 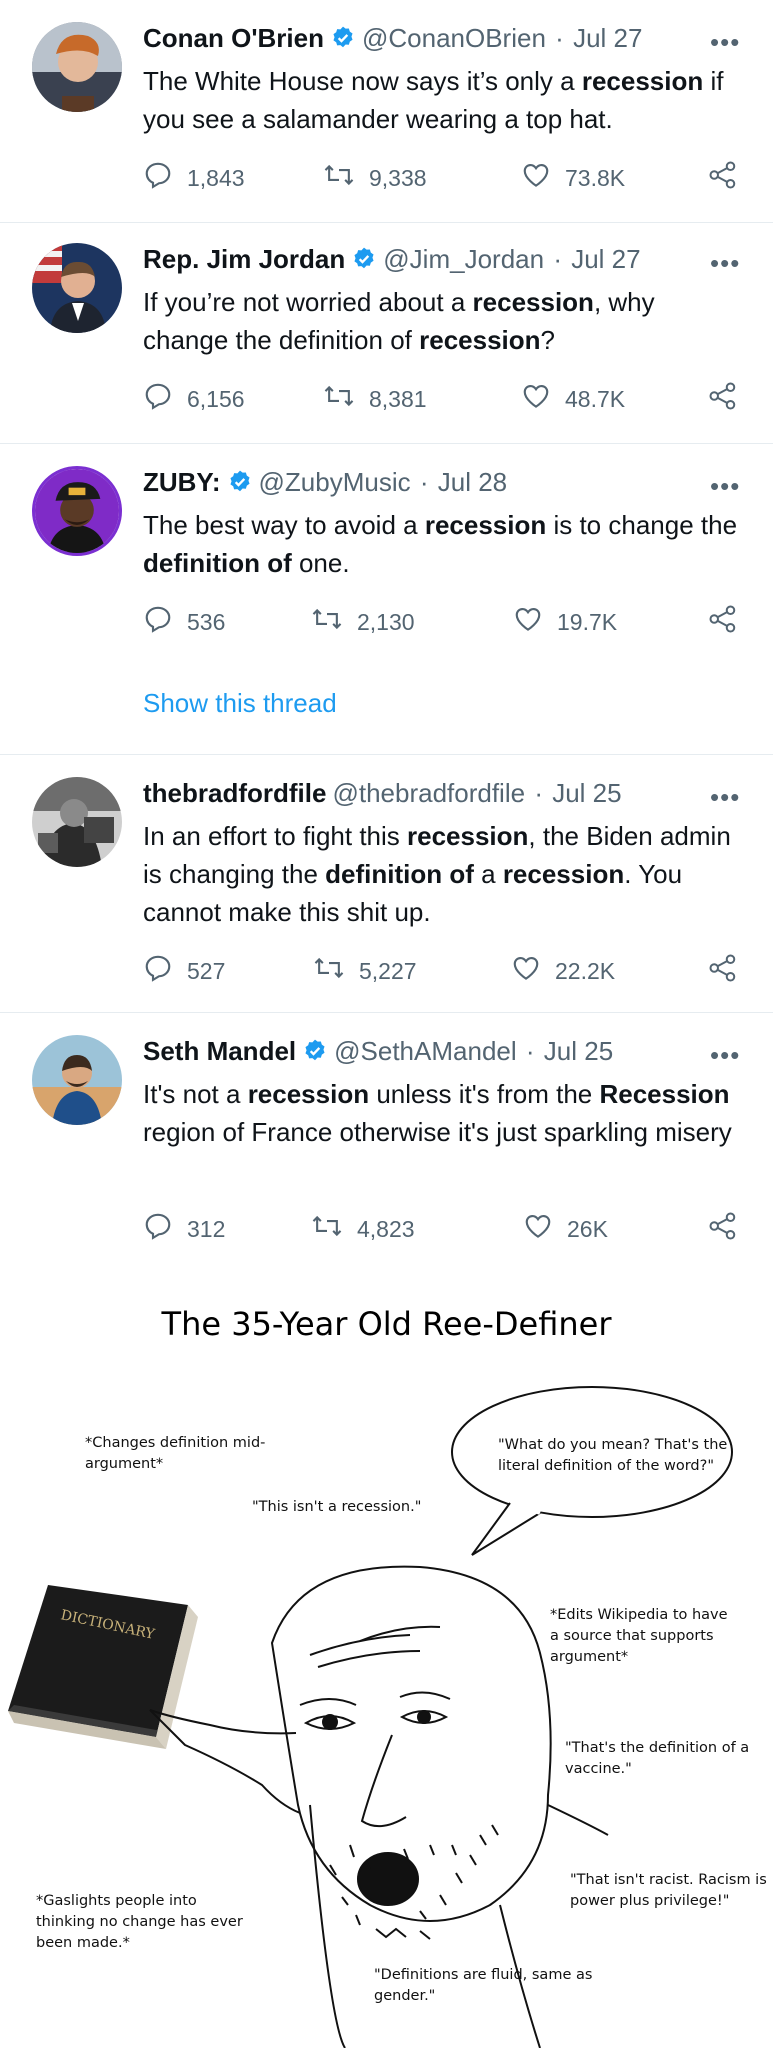 I want to click on like-count: 26K, so click(x=587, y=1228).